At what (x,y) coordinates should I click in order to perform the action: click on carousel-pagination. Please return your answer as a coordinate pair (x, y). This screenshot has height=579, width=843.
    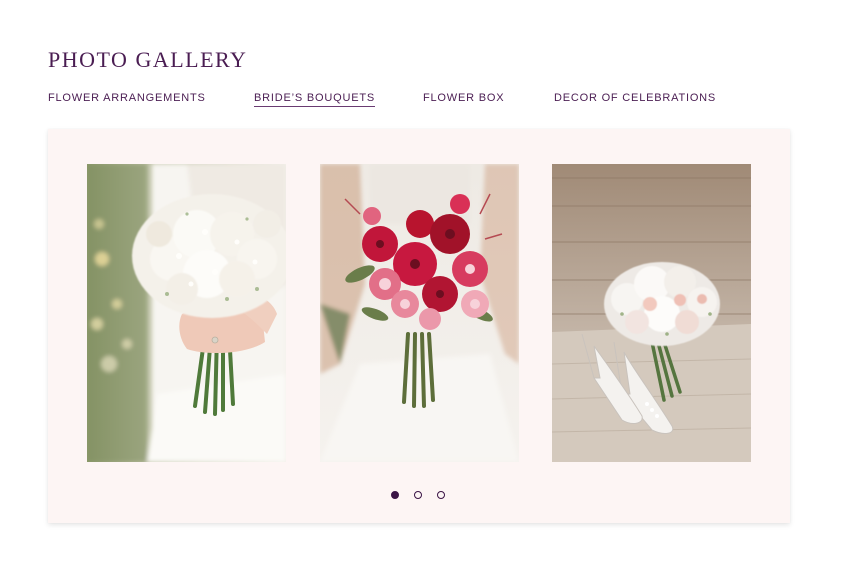
    Looking at the image, I should click on (419, 496).